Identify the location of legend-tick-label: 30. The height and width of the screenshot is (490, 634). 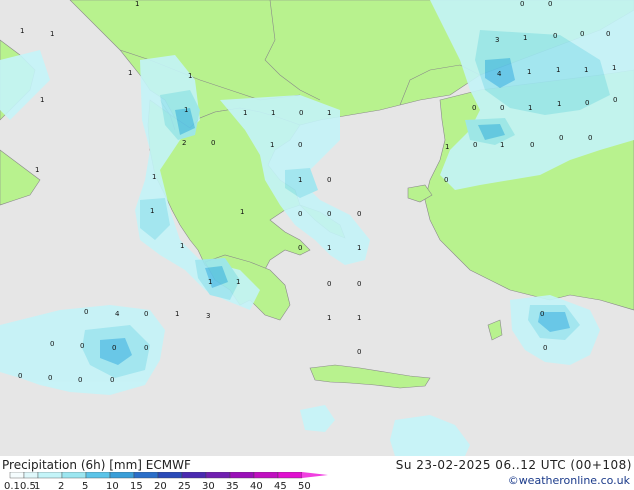
(208, 485).